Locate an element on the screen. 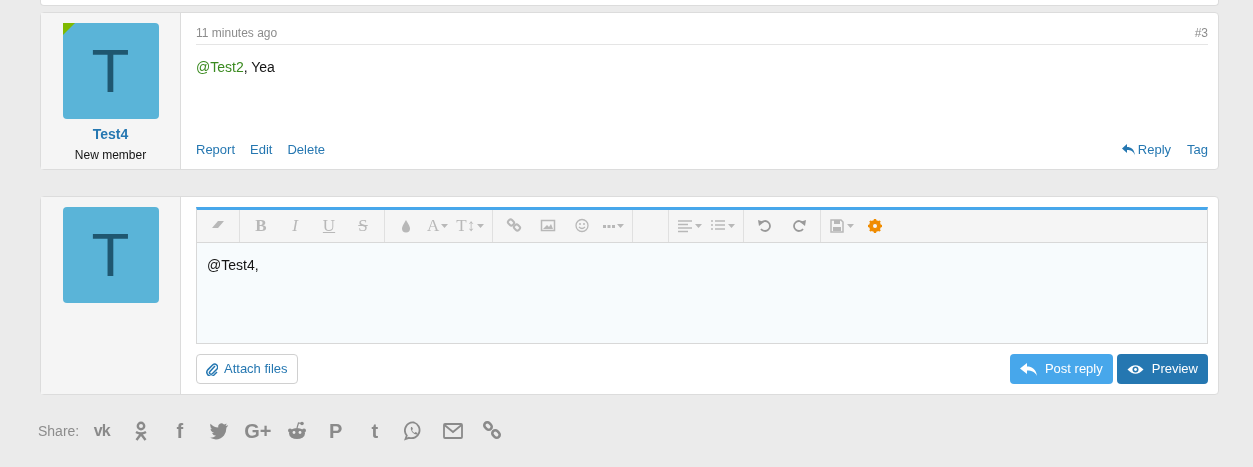 The height and width of the screenshot is (467, 1253). smiley-icon is located at coordinates (582, 226).